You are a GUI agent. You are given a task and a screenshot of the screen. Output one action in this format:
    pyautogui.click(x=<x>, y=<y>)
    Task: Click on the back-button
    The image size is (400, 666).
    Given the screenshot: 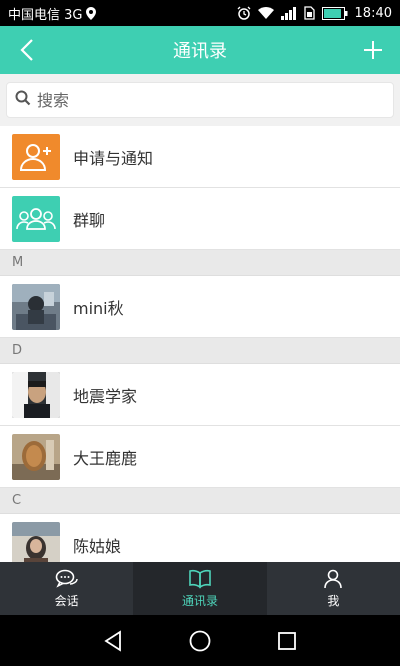 What is the action you would take?
    pyautogui.click(x=27, y=50)
    